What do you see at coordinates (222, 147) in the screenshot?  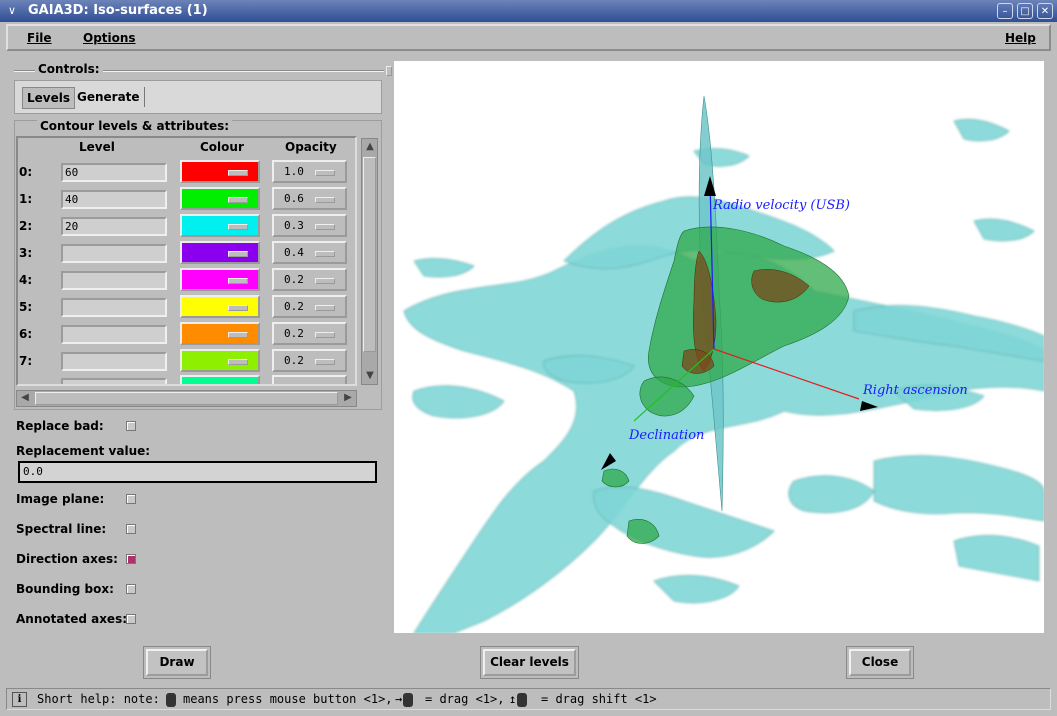 I see `column-header-colour: Colour` at bounding box center [222, 147].